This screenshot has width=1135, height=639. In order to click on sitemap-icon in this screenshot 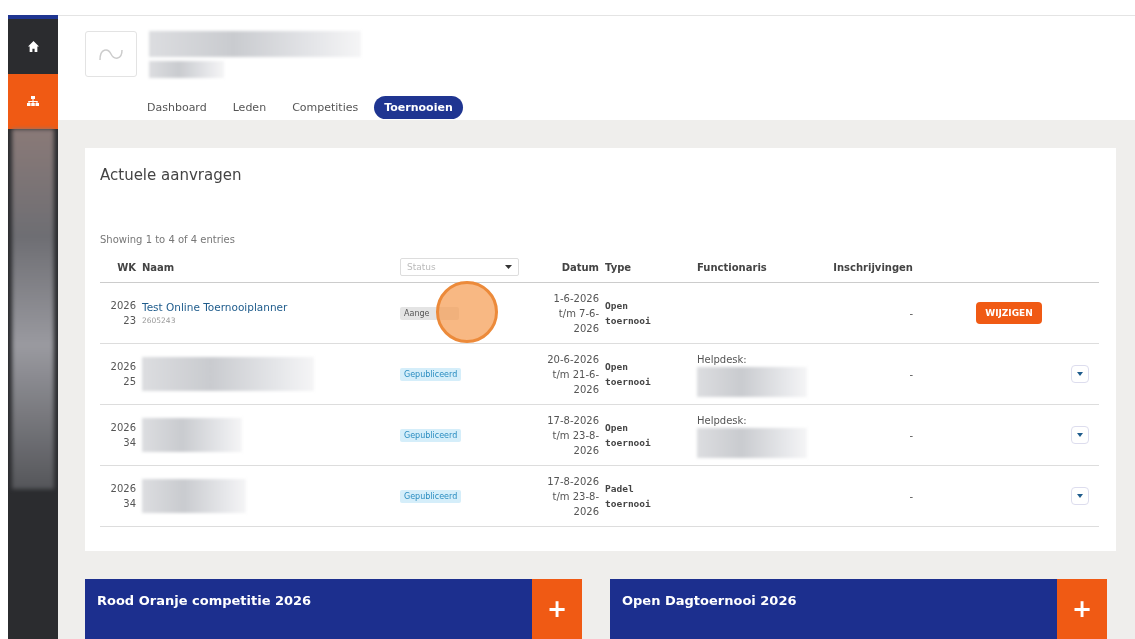, I will do `click(33, 101)`.